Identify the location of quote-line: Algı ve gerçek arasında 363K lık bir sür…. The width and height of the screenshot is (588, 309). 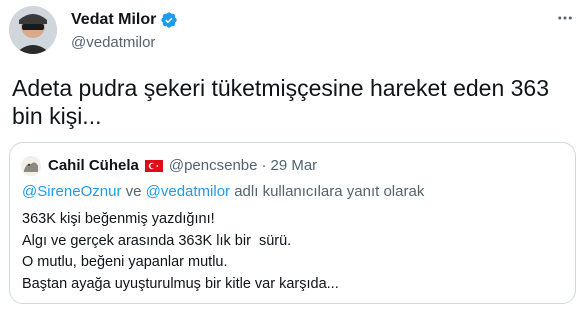
(157, 240).